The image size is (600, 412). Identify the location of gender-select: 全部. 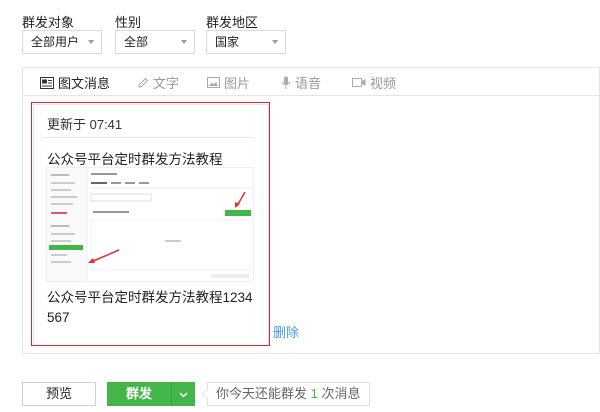
(155, 42).